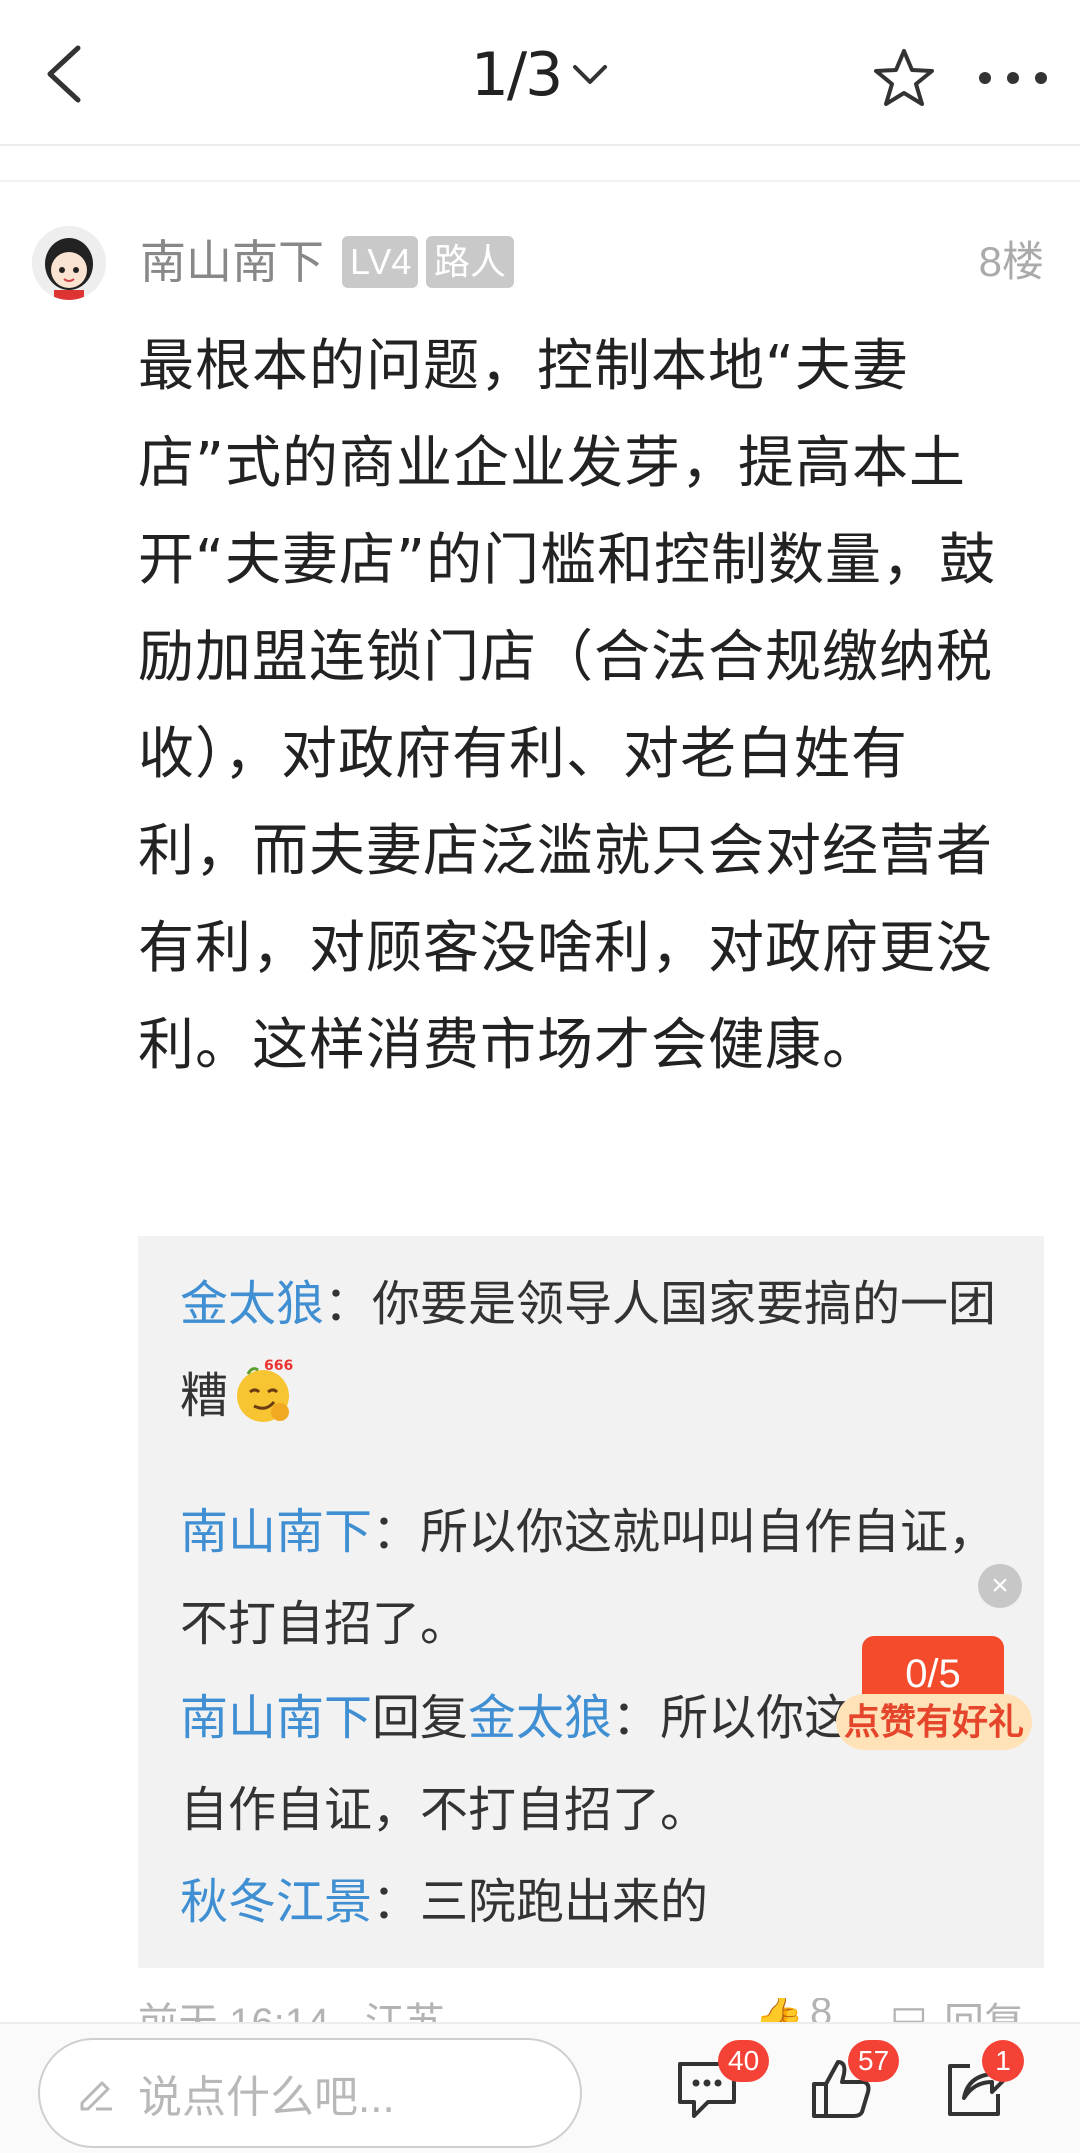 The image size is (1080, 2153). I want to click on favorite-button, so click(904, 78).